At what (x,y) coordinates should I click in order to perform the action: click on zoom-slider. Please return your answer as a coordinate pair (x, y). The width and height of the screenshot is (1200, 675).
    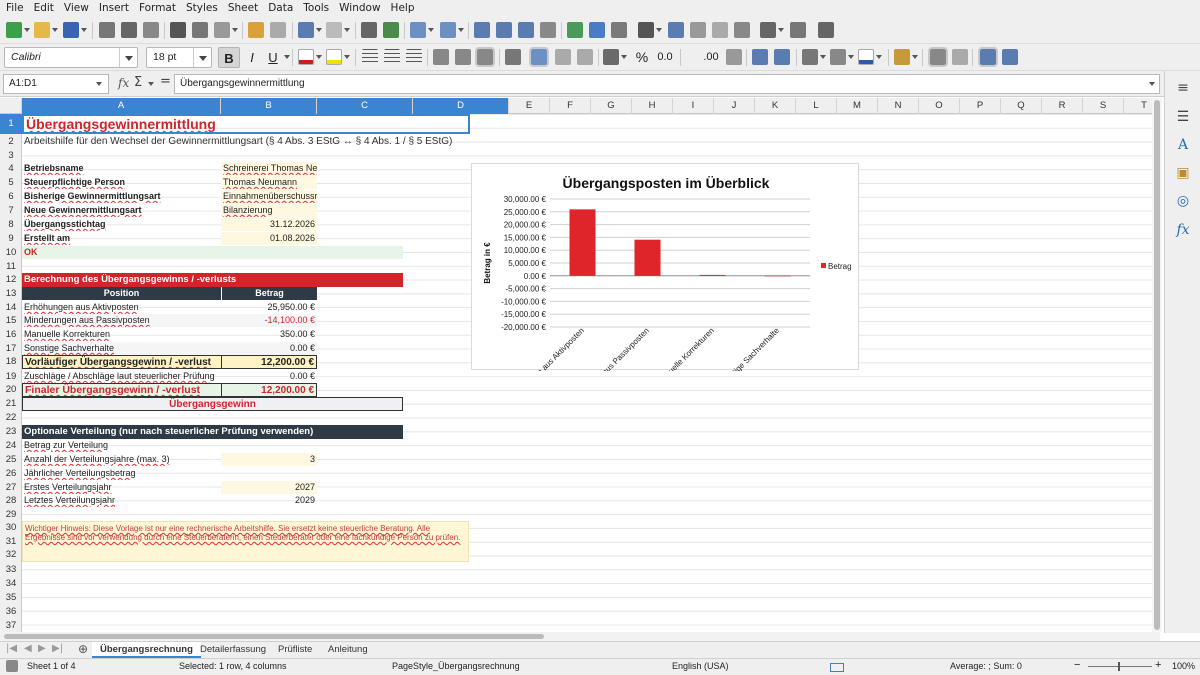
    Looking at the image, I should click on (1120, 666).